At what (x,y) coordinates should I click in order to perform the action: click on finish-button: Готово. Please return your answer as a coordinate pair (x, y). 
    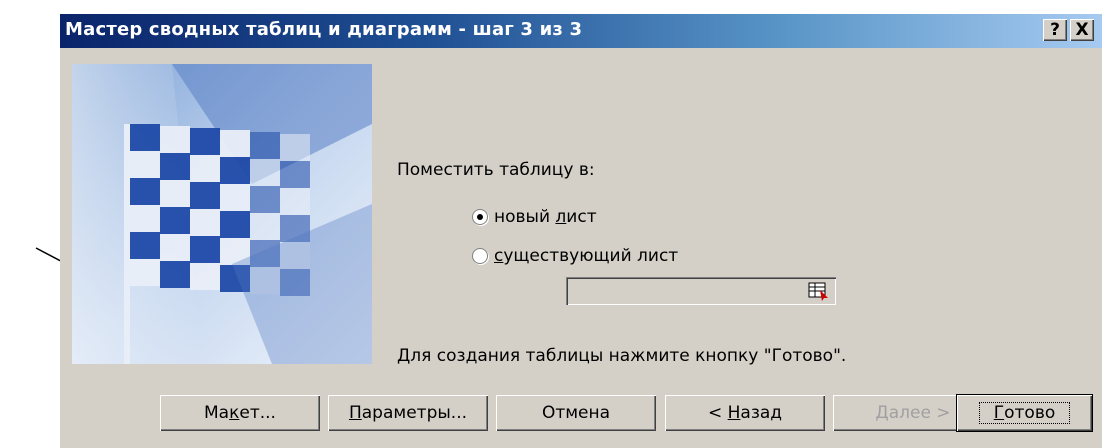
    Looking at the image, I should click on (1024, 413).